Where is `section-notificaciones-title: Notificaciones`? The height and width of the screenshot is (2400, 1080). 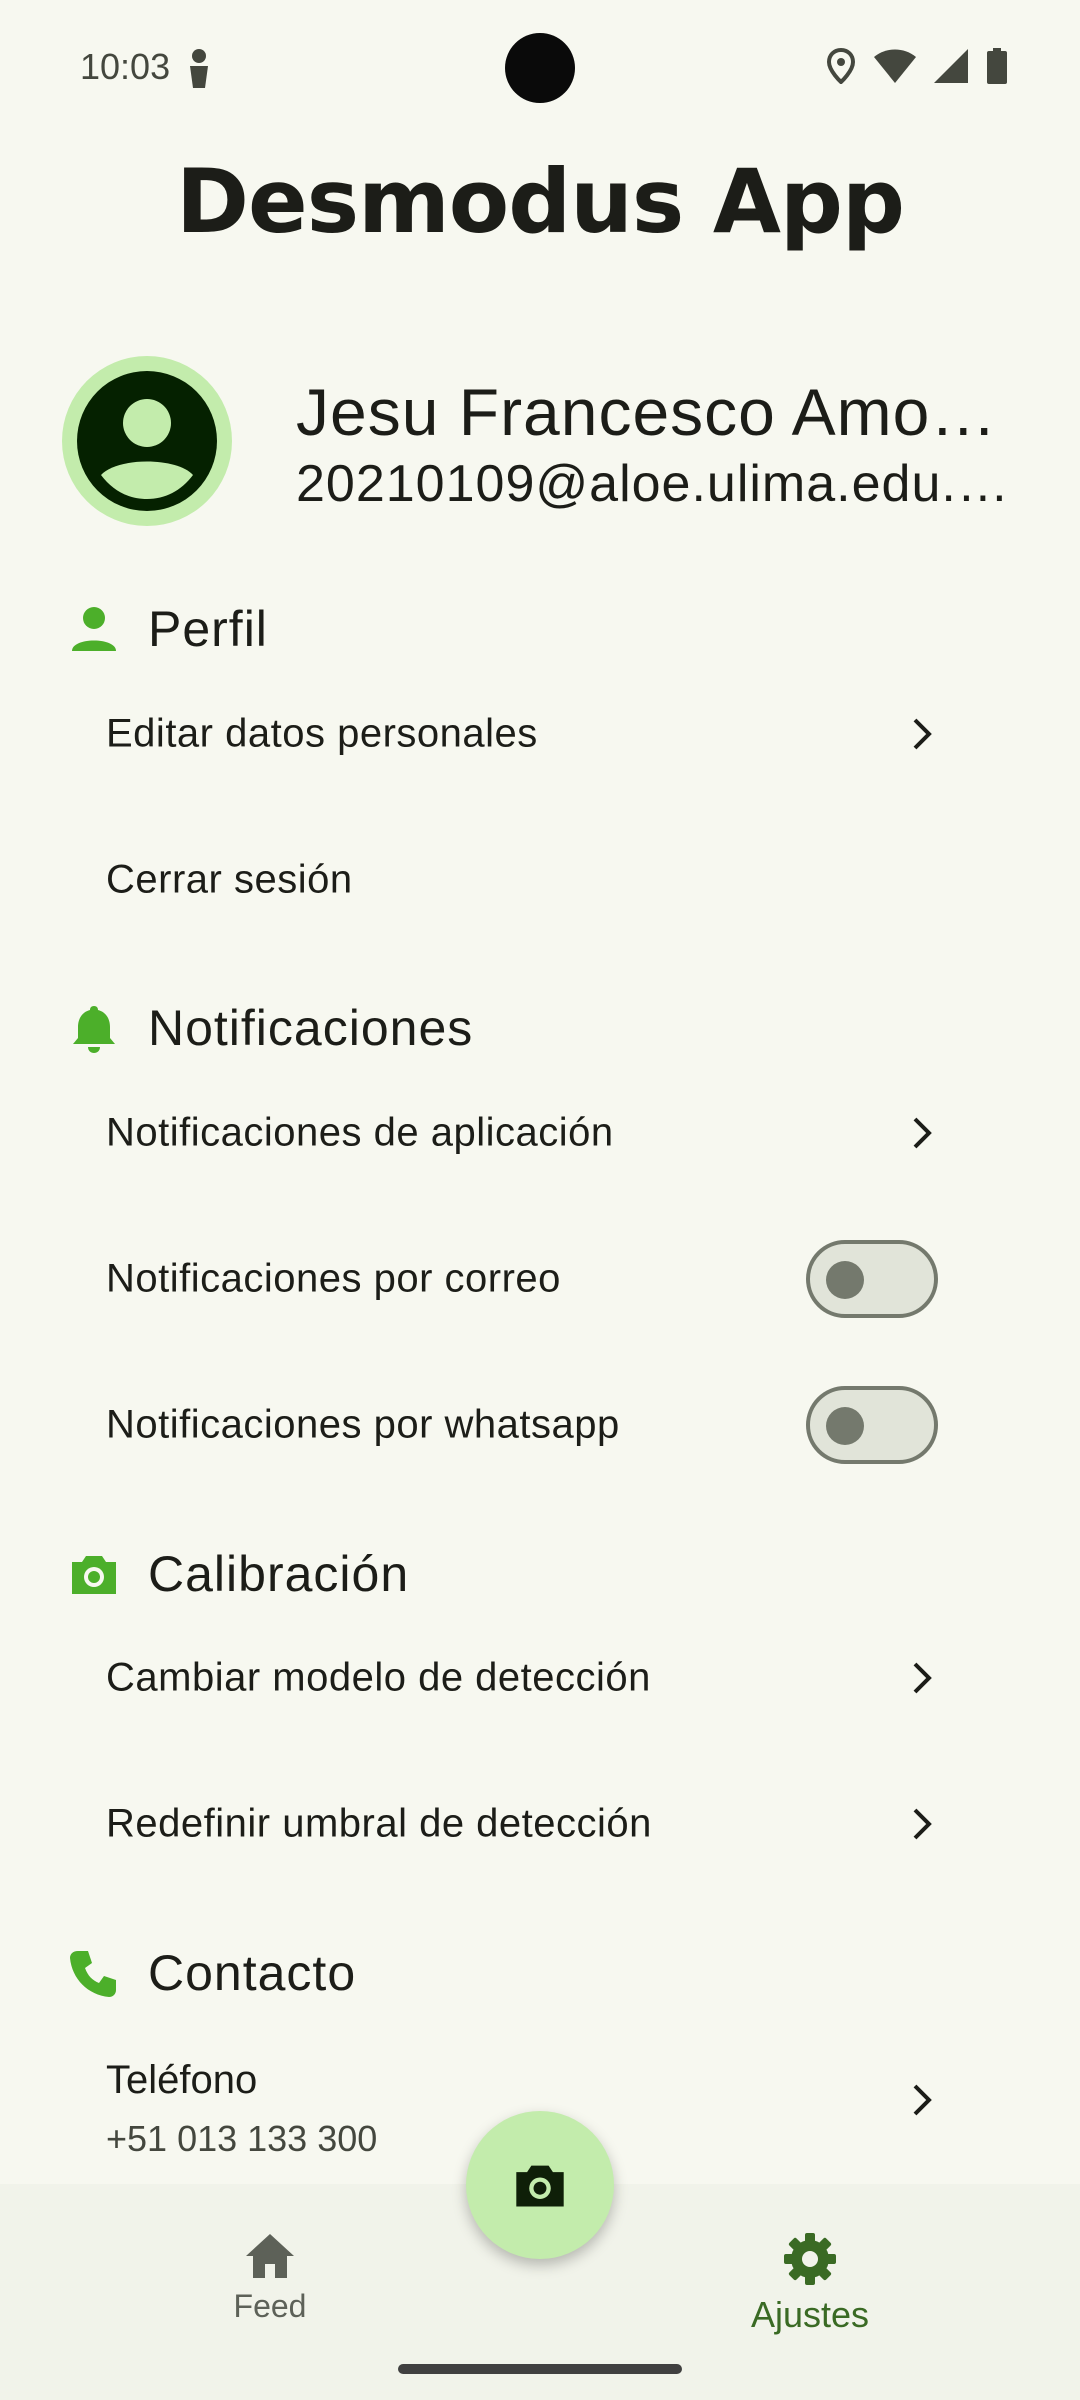
section-notificaciones-title: Notificaciones is located at coordinates (311, 1028).